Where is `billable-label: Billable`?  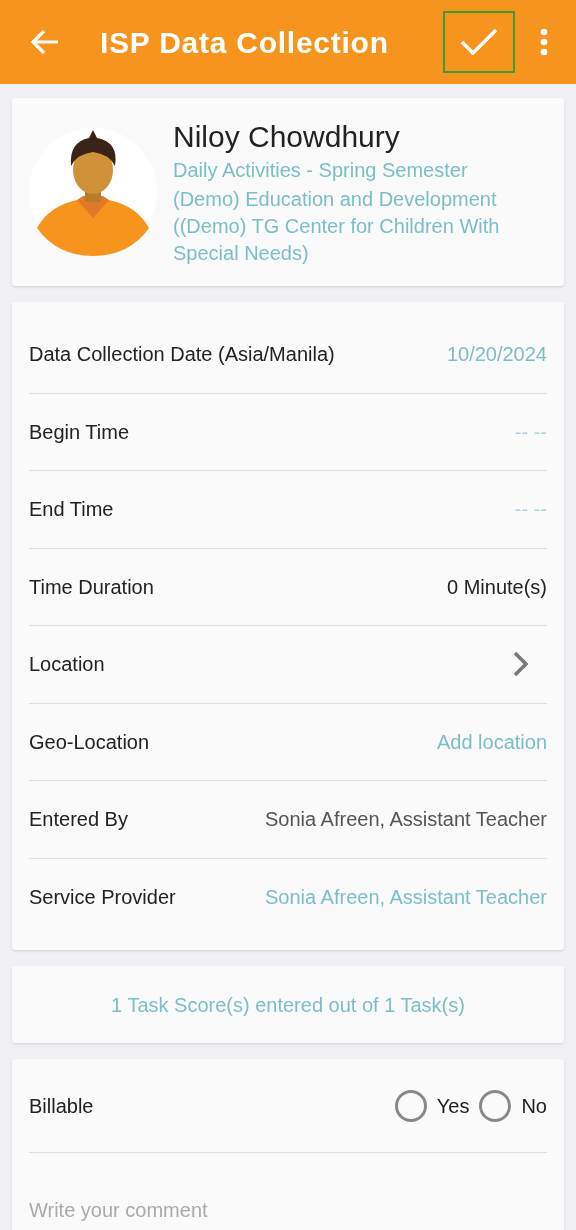
billable-label: Billable is located at coordinates (61, 1106).